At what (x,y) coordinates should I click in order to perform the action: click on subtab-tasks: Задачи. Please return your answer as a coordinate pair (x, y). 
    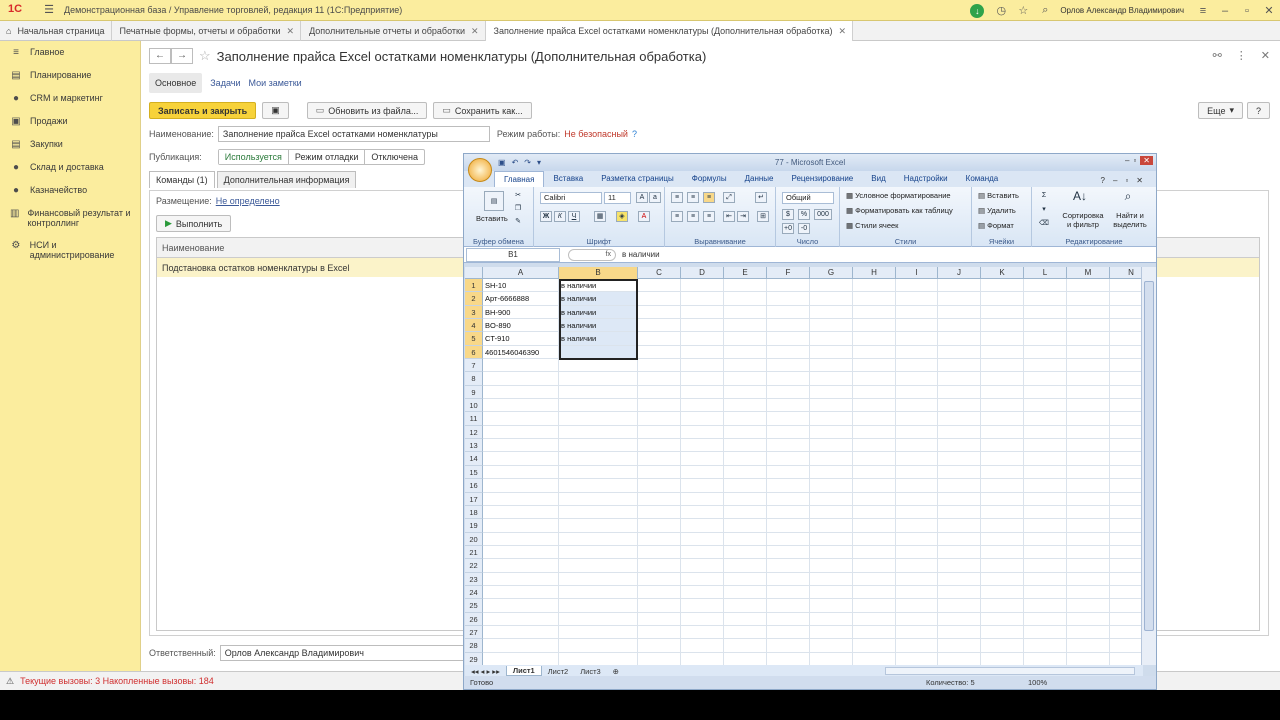
    Looking at the image, I should click on (225, 83).